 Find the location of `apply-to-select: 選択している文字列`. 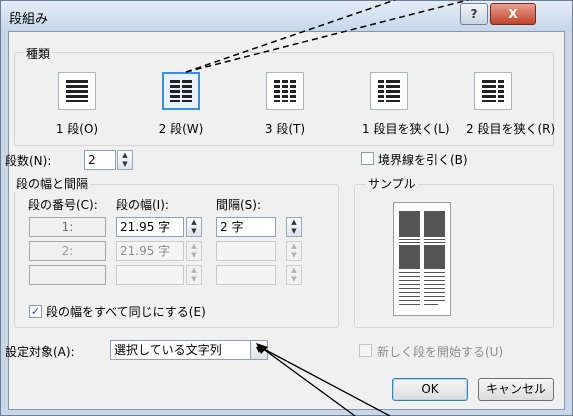

apply-to-select: 選択している文字列 is located at coordinates (189, 350).